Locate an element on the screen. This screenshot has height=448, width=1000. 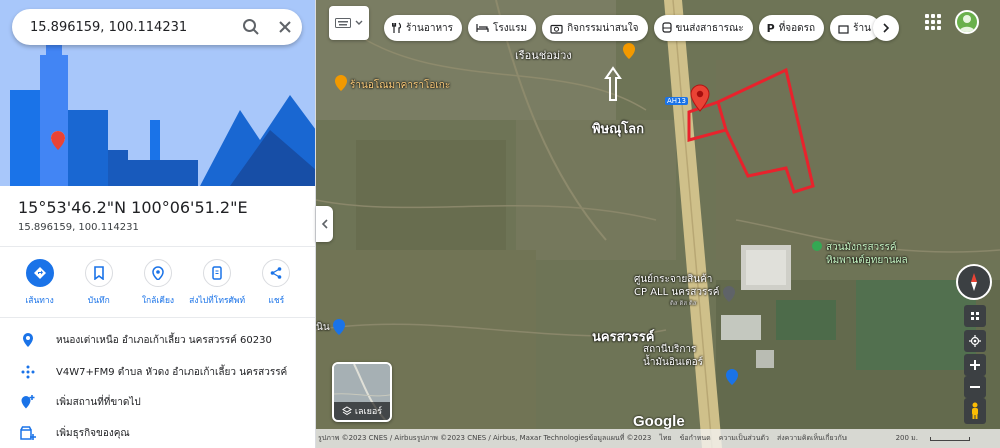
store-pin-icon is located at coordinates (729, 294).